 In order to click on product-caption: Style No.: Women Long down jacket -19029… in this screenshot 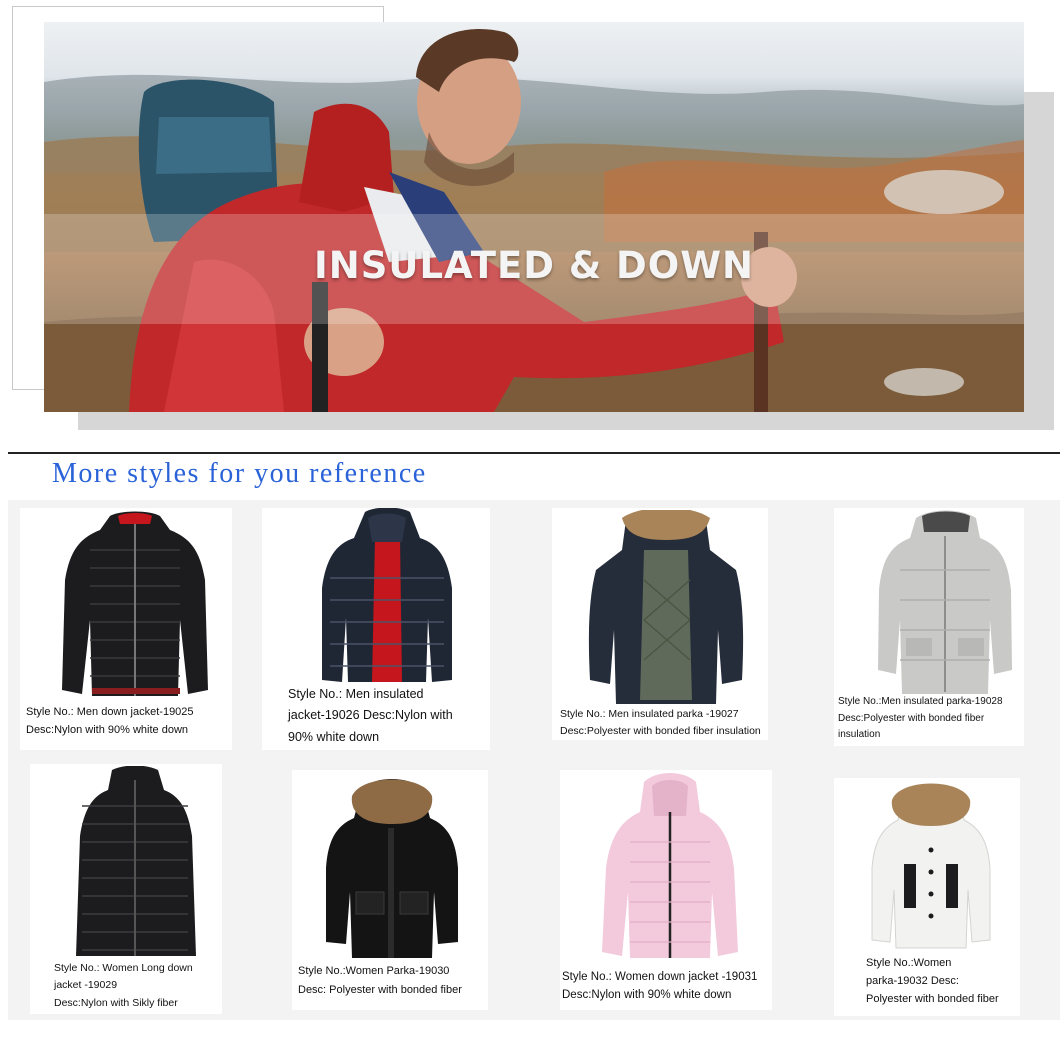, I will do `click(123, 986)`.